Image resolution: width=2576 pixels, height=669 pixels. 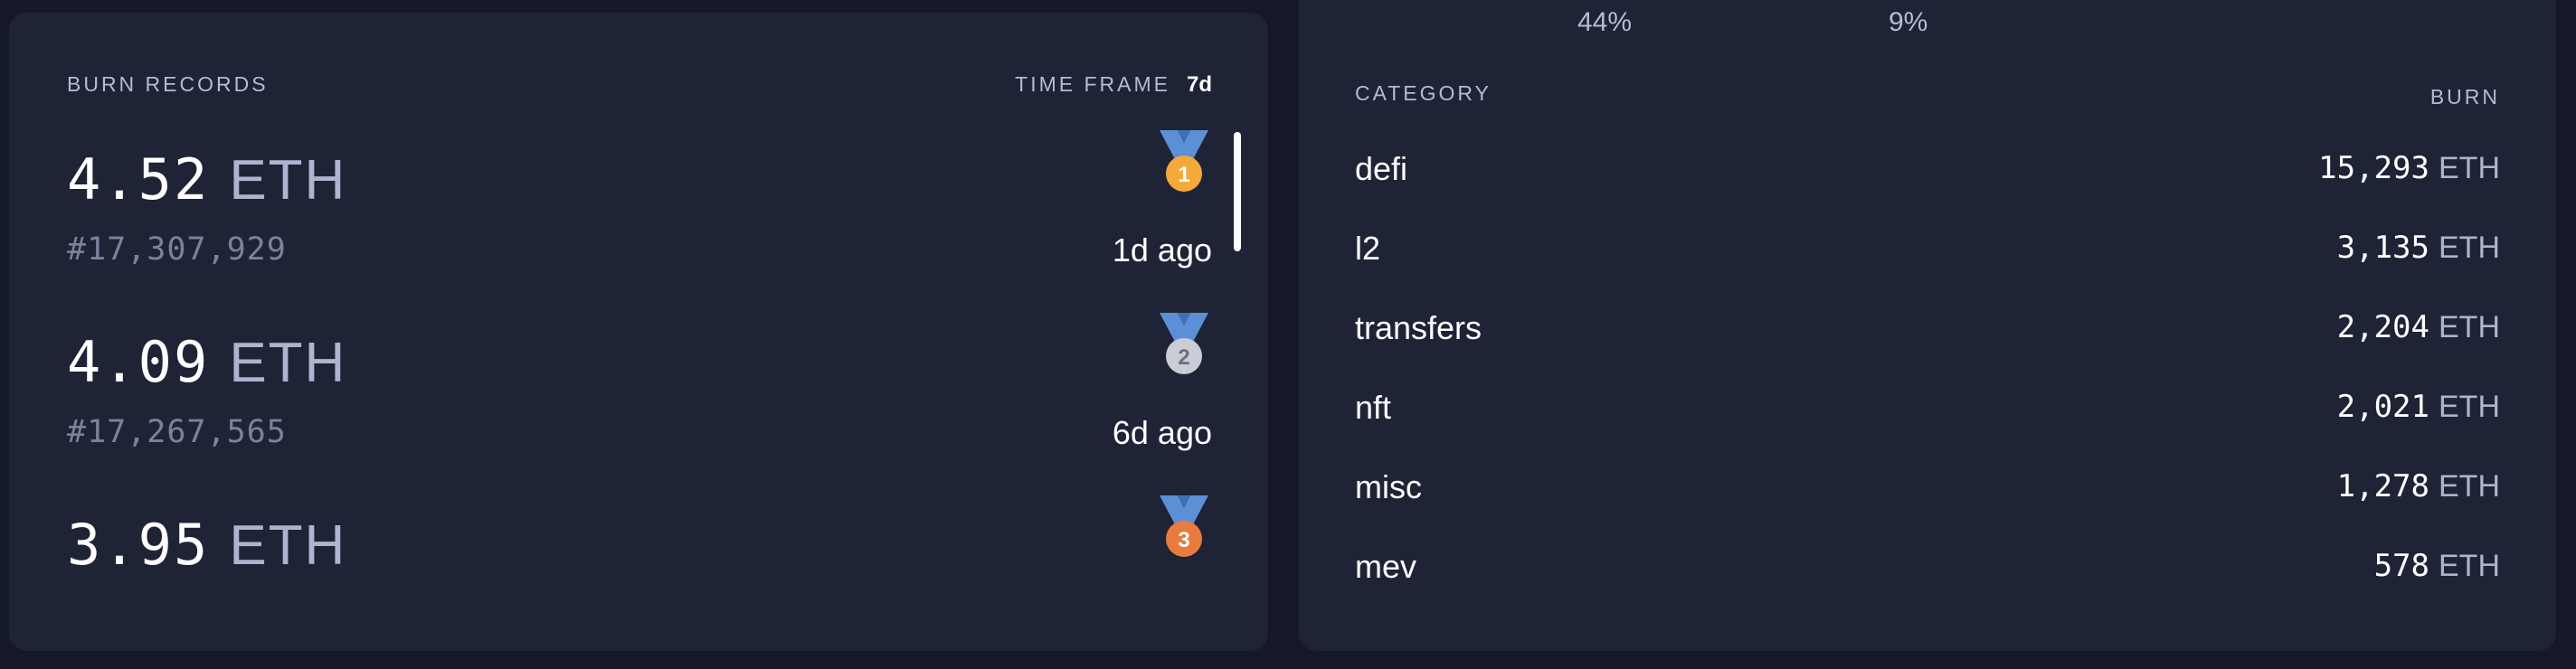 I want to click on block-number-link: #17,307,929, so click(x=177, y=249).